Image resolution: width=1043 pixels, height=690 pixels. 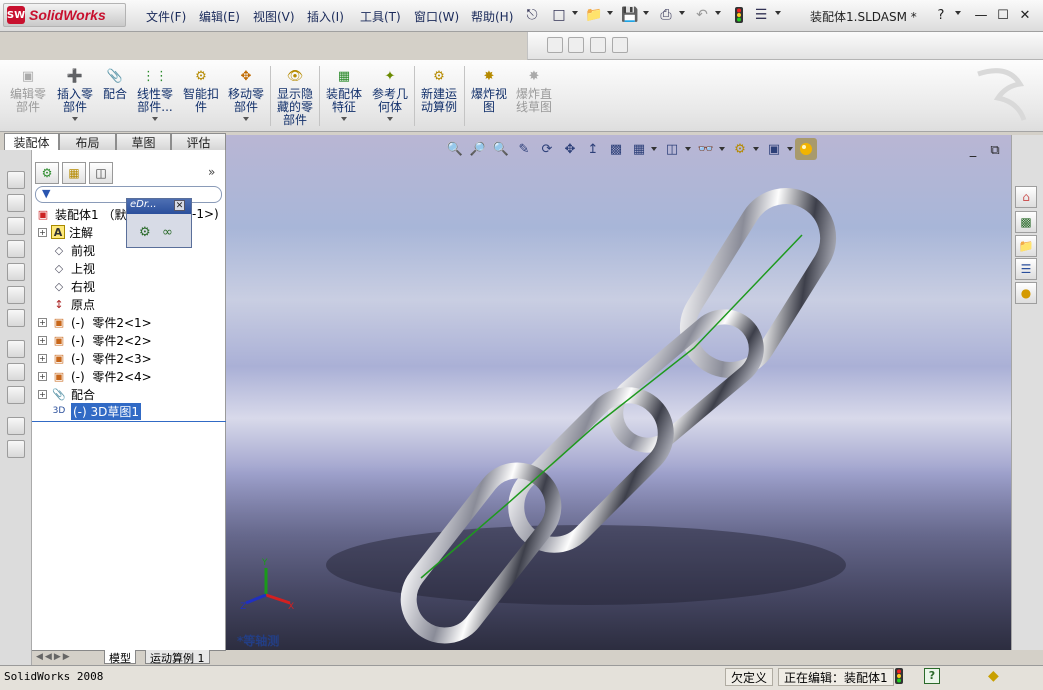 I want to click on save-dropdown-caret, so click(x=646, y=13).